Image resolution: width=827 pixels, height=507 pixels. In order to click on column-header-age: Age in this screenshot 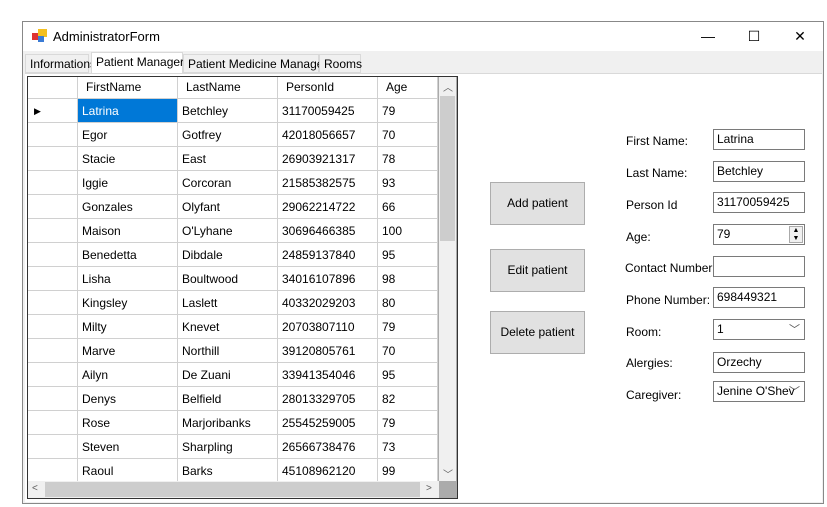, I will do `click(408, 88)`.